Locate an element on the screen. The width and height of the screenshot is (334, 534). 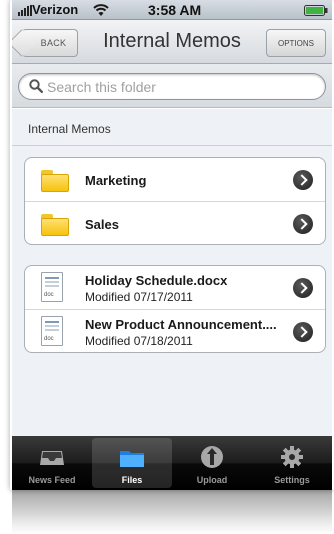
upload-icon is located at coordinates (212, 457).